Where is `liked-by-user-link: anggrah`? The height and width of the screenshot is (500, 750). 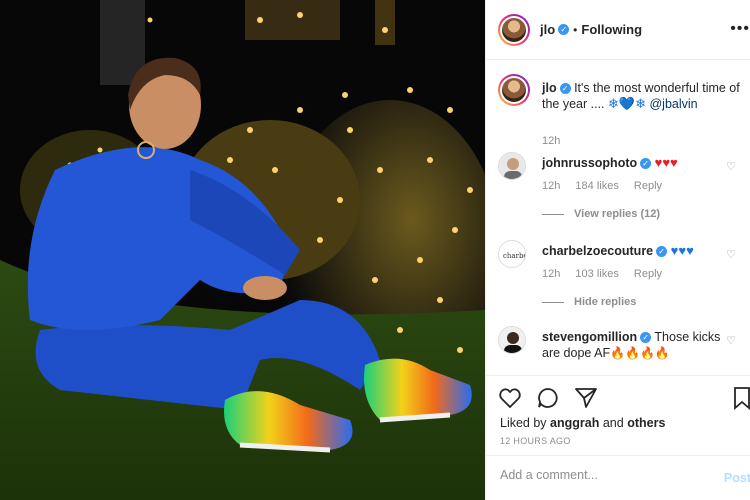
liked-by-user-link: anggrah is located at coordinates (574, 423).